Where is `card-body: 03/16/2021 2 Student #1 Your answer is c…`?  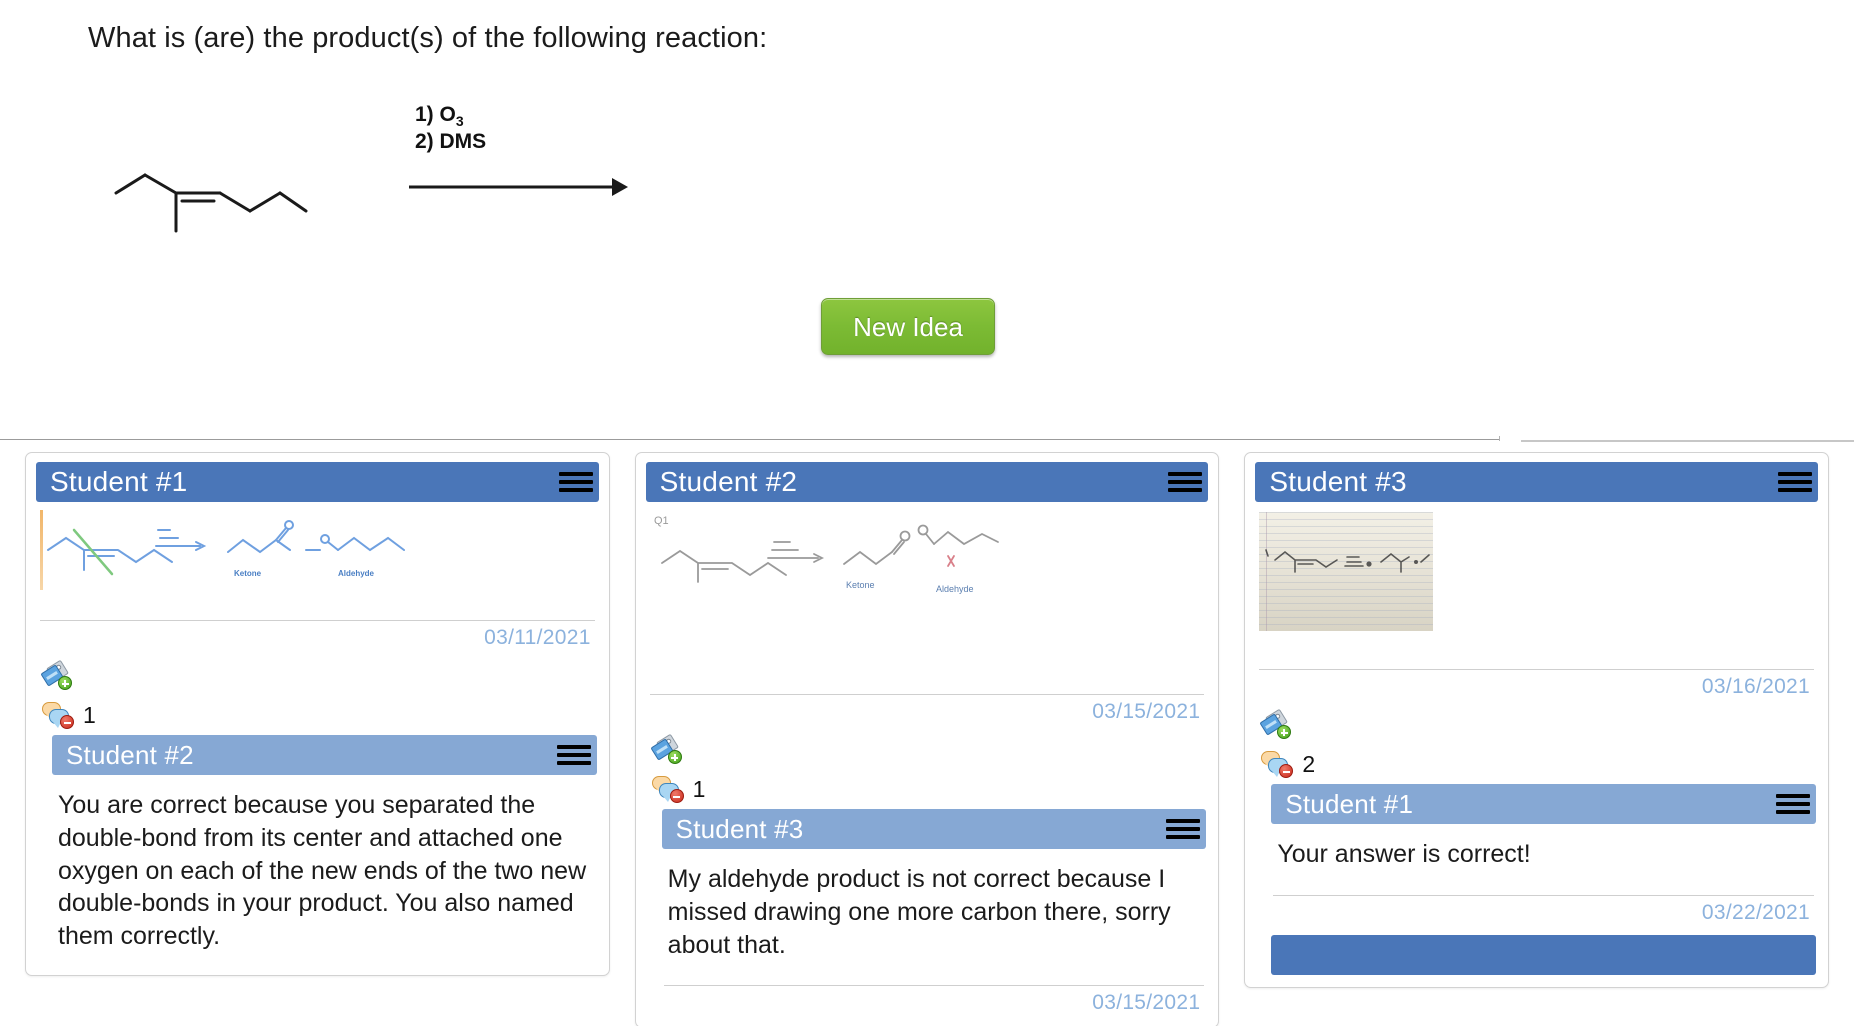
card-body: 03/16/2021 2 Student #1 Your answer is c… is located at coordinates (1536, 738).